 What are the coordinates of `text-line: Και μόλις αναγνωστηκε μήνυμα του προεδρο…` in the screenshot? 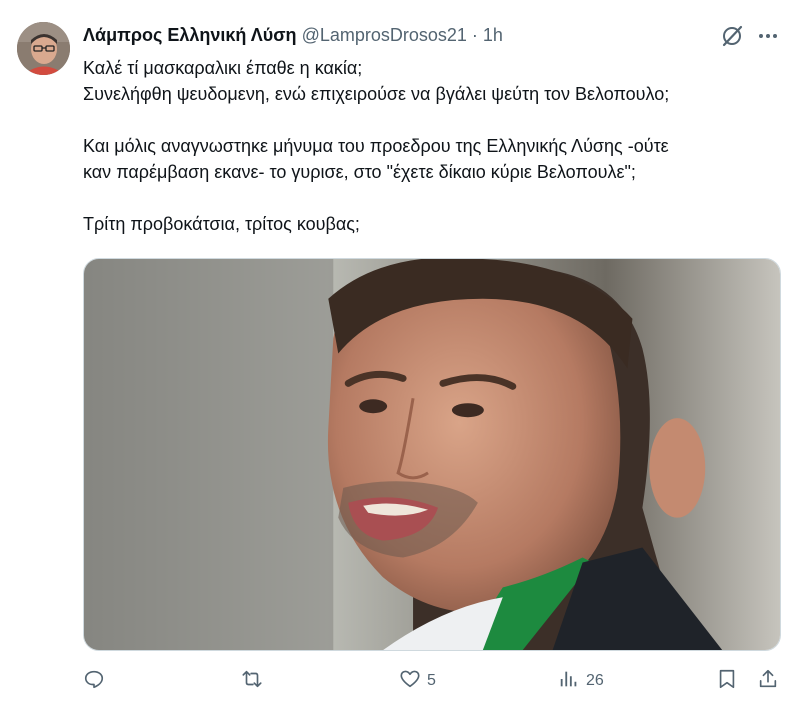 It's located at (376, 146).